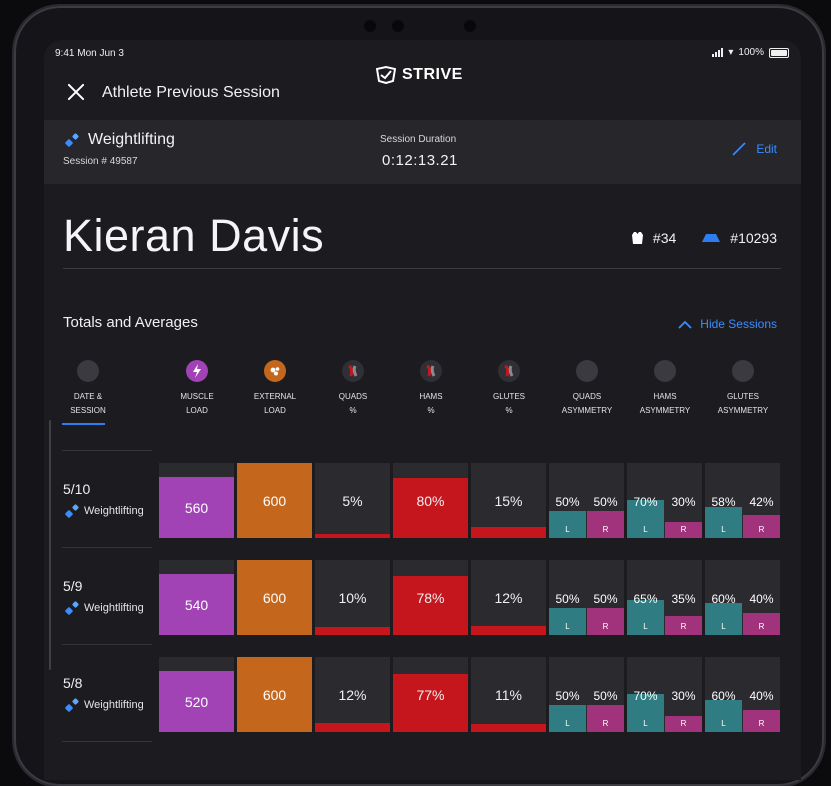 Image resolution: width=831 pixels, height=786 pixels. What do you see at coordinates (353, 389) in the screenshot?
I see `column-header: QUADS%` at bounding box center [353, 389].